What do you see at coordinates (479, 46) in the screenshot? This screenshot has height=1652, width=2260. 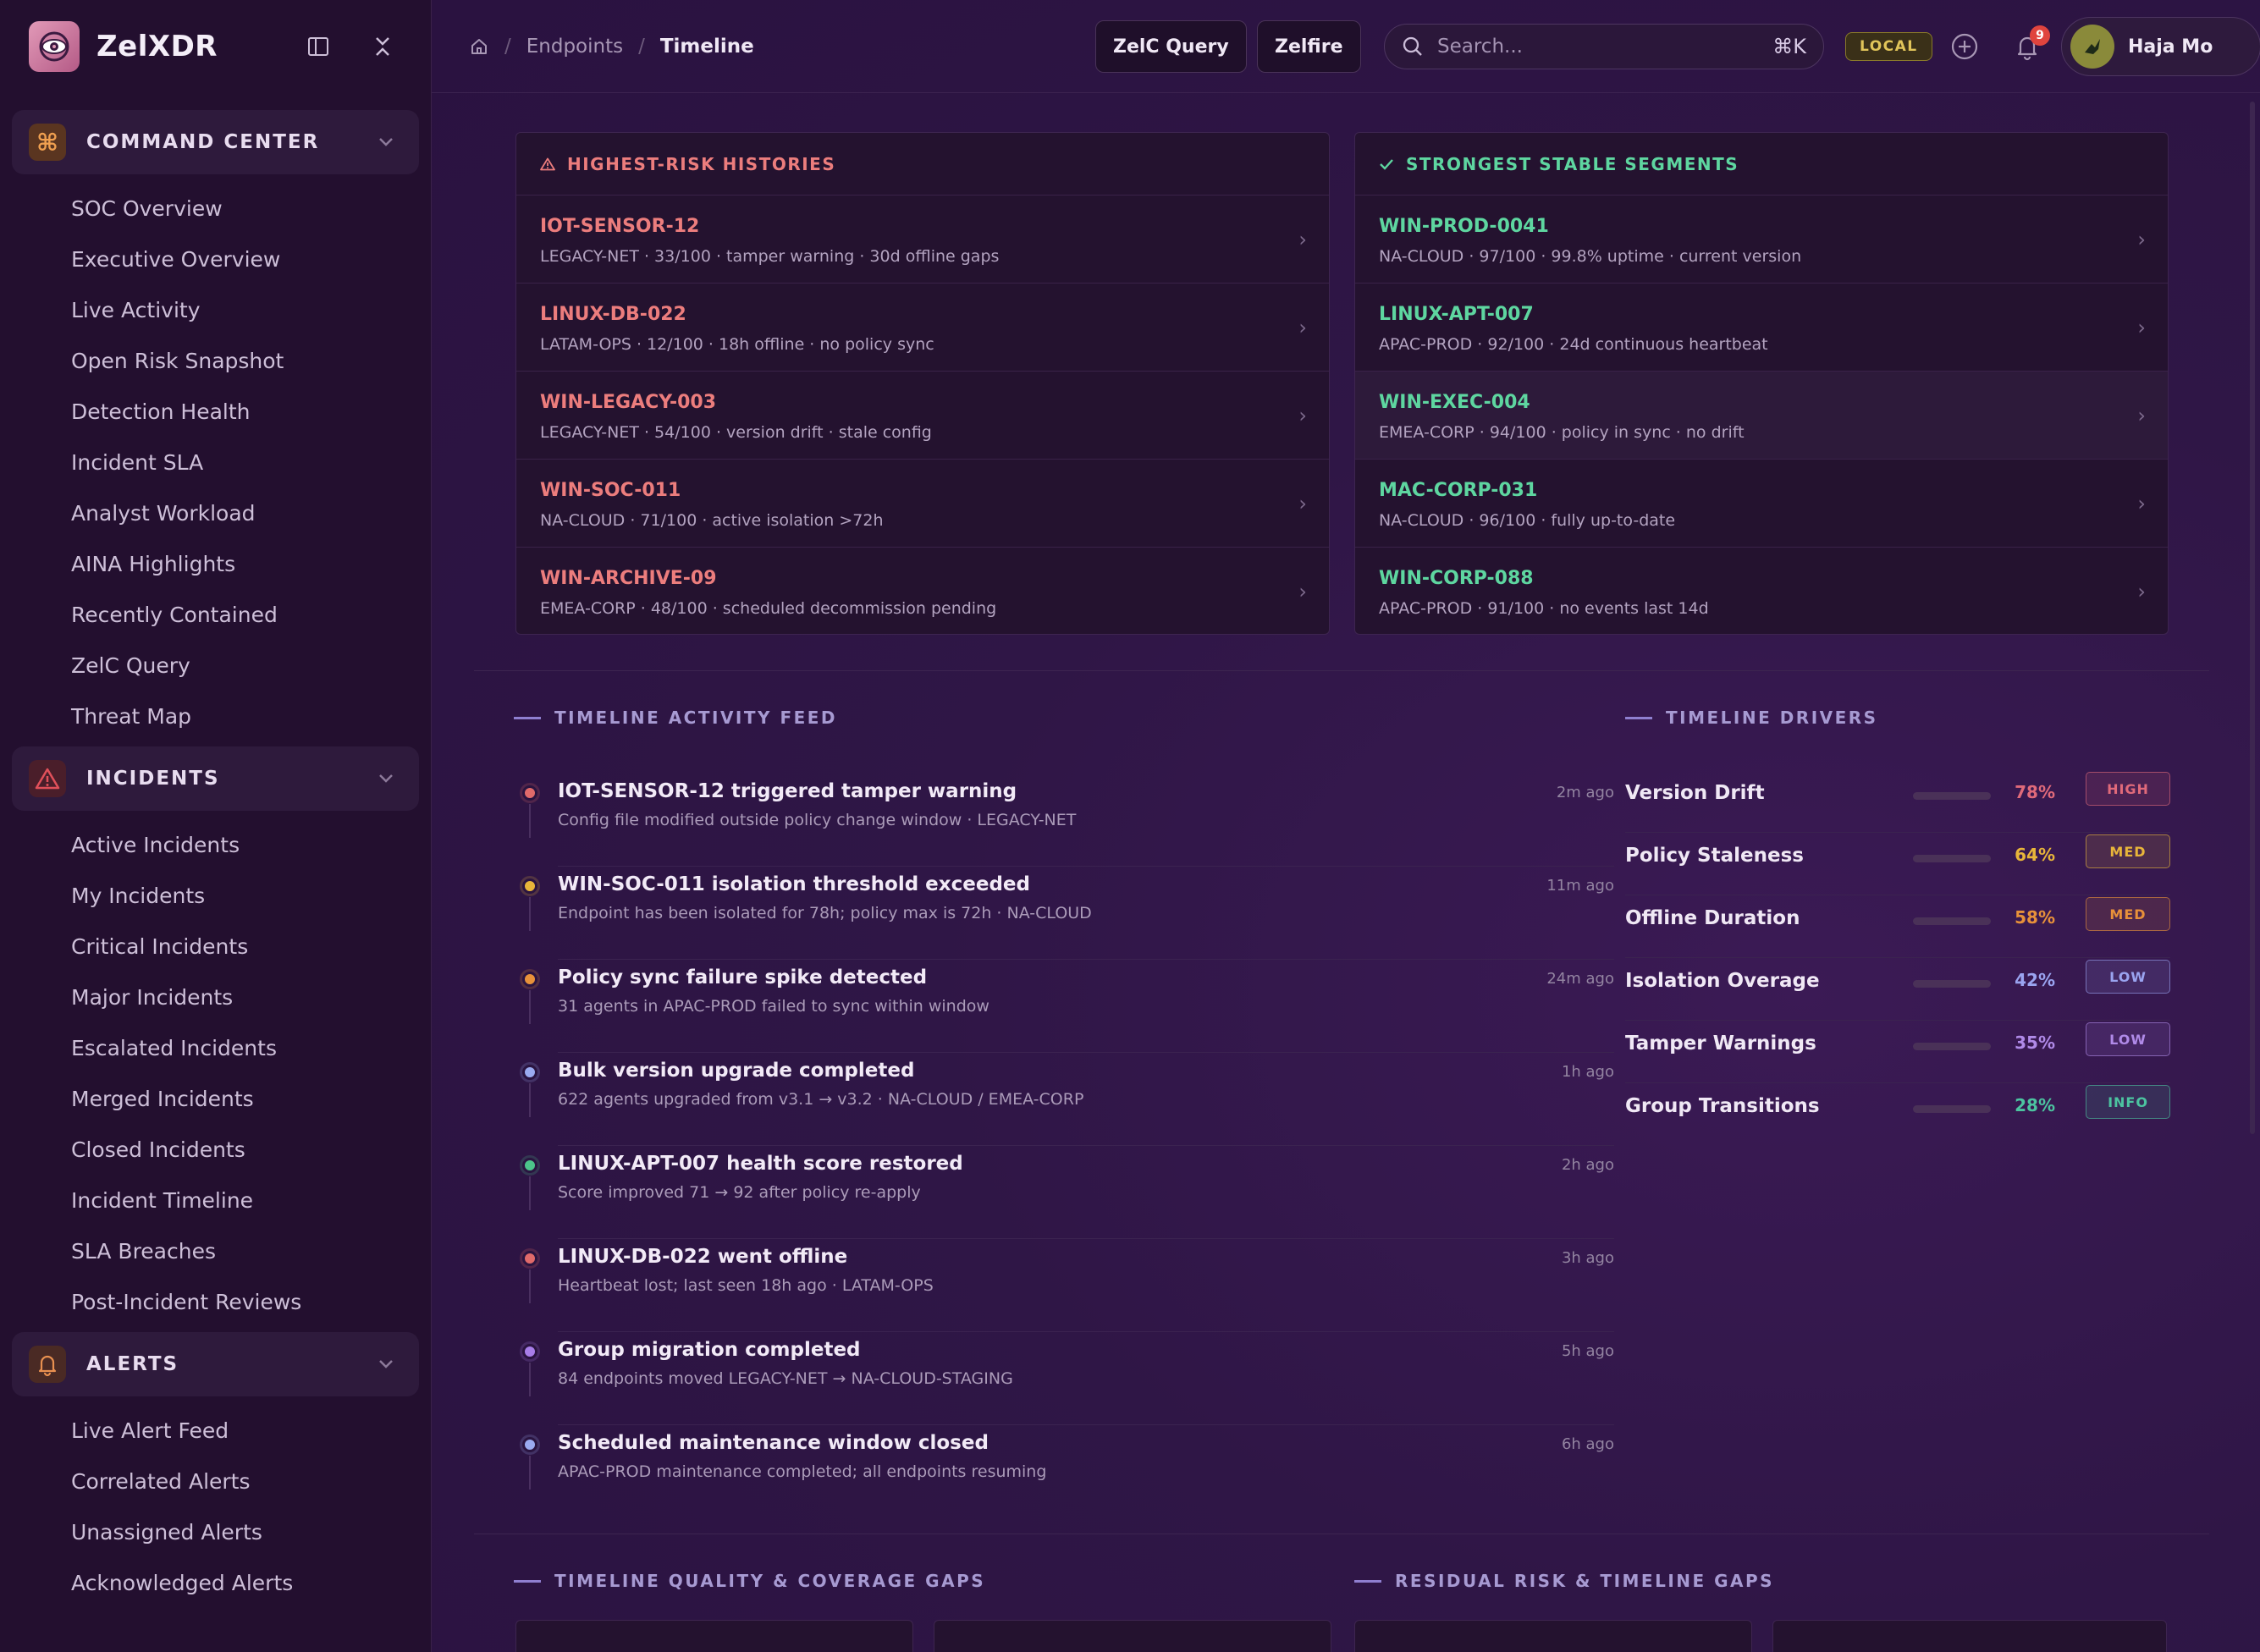 I see `home-icon` at bounding box center [479, 46].